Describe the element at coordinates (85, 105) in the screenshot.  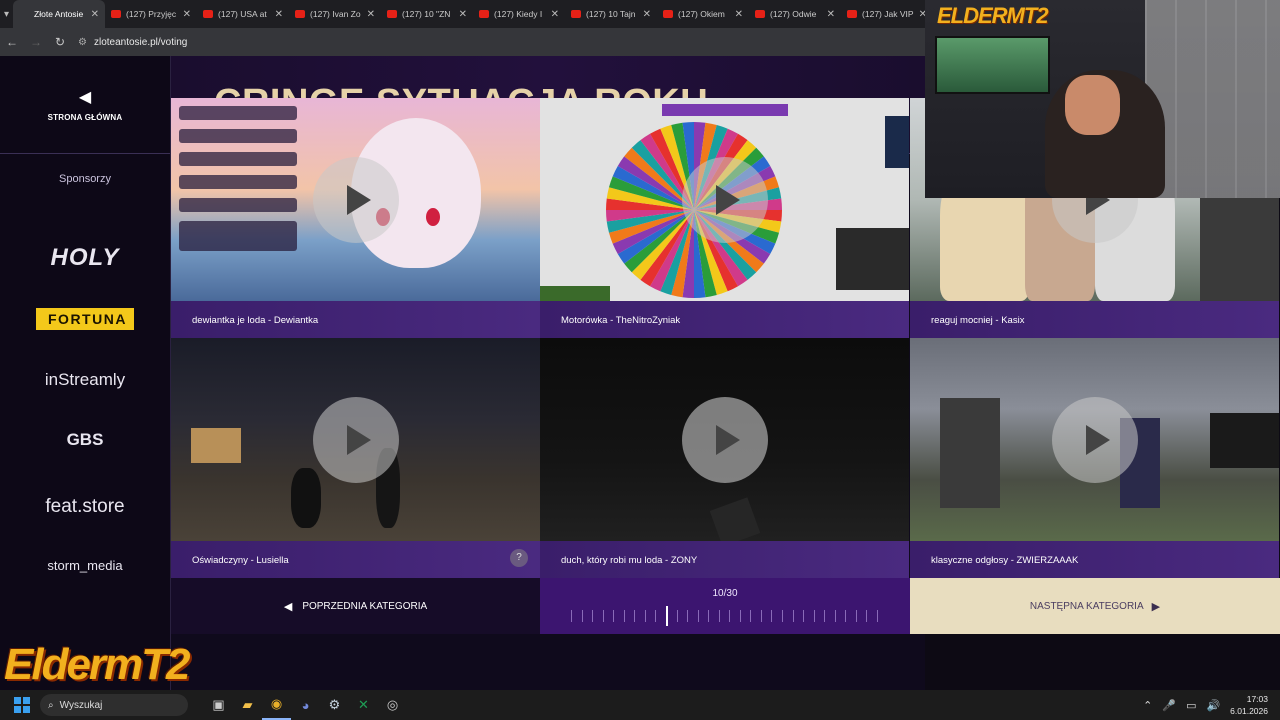
I see `home-link: ◀ STRONA GŁÓWNA` at that location.